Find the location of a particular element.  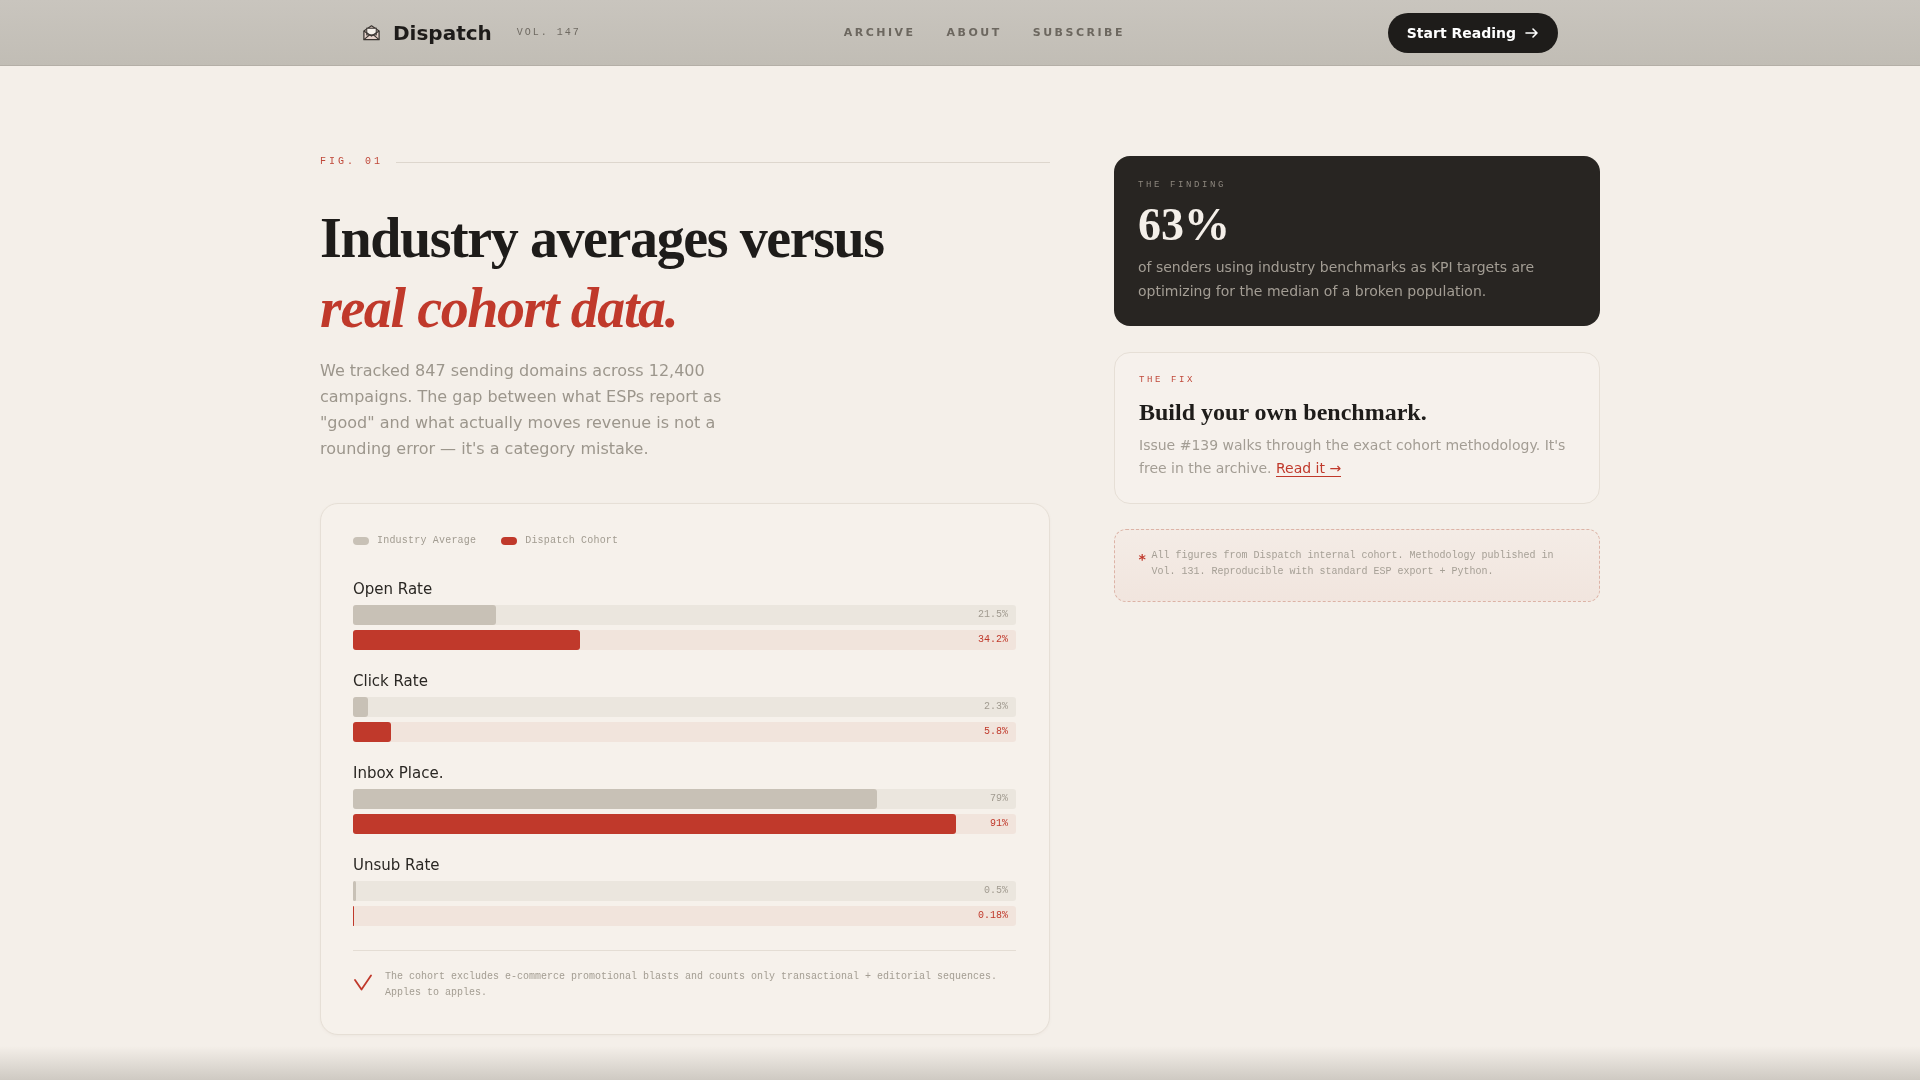

meter-reading: 0.18% is located at coordinates (993, 916).